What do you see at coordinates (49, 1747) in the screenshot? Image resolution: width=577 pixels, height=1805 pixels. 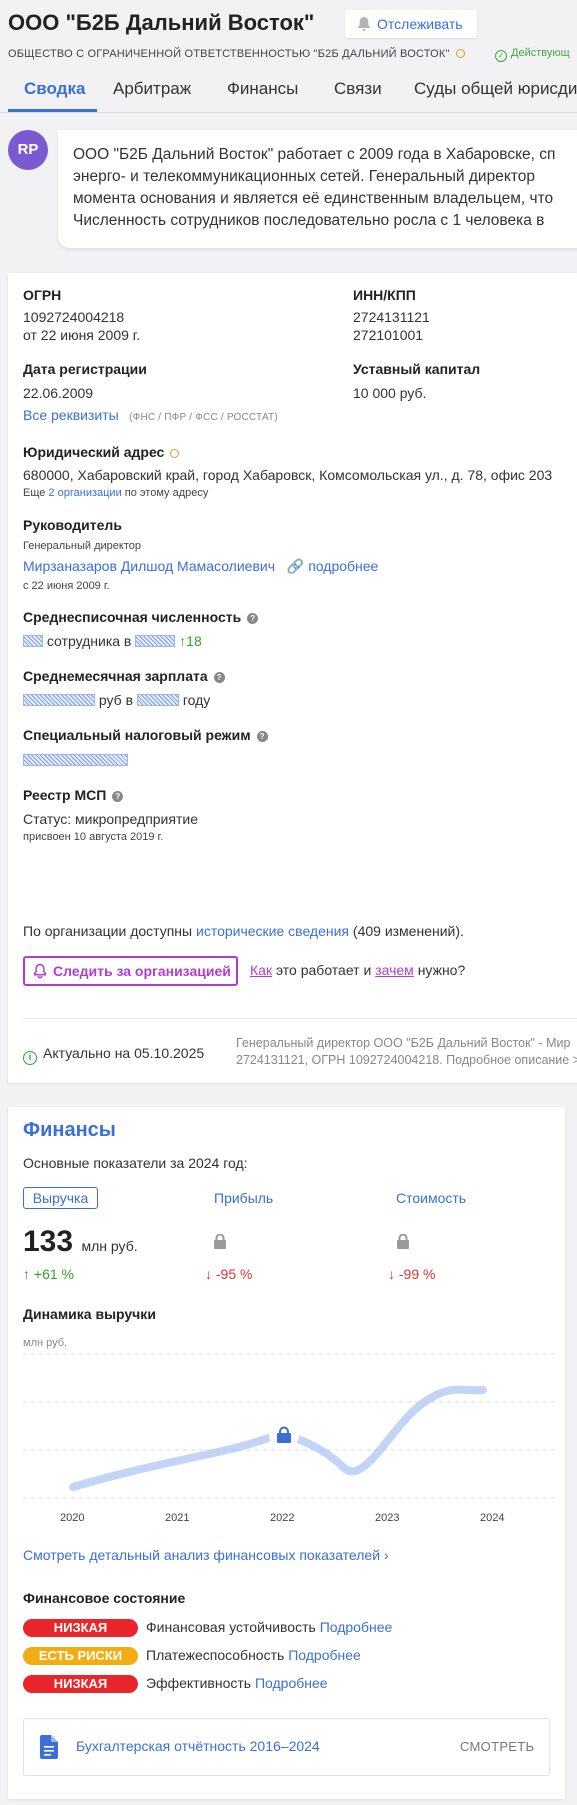 I see `document-icon` at bounding box center [49, 1747].